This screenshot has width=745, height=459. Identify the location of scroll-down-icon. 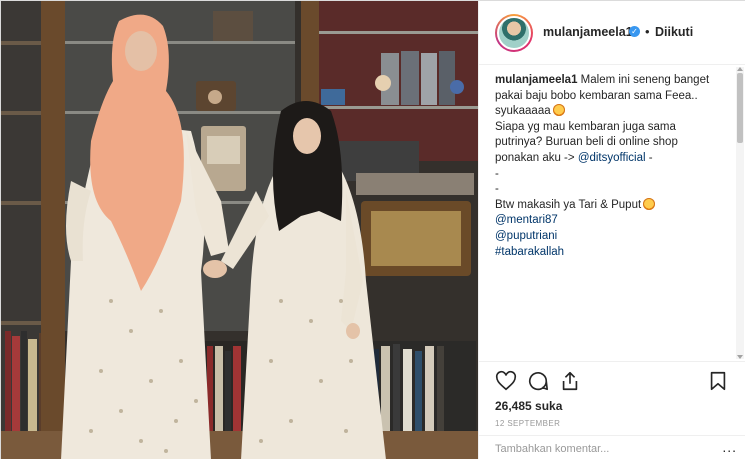
(740, 357).